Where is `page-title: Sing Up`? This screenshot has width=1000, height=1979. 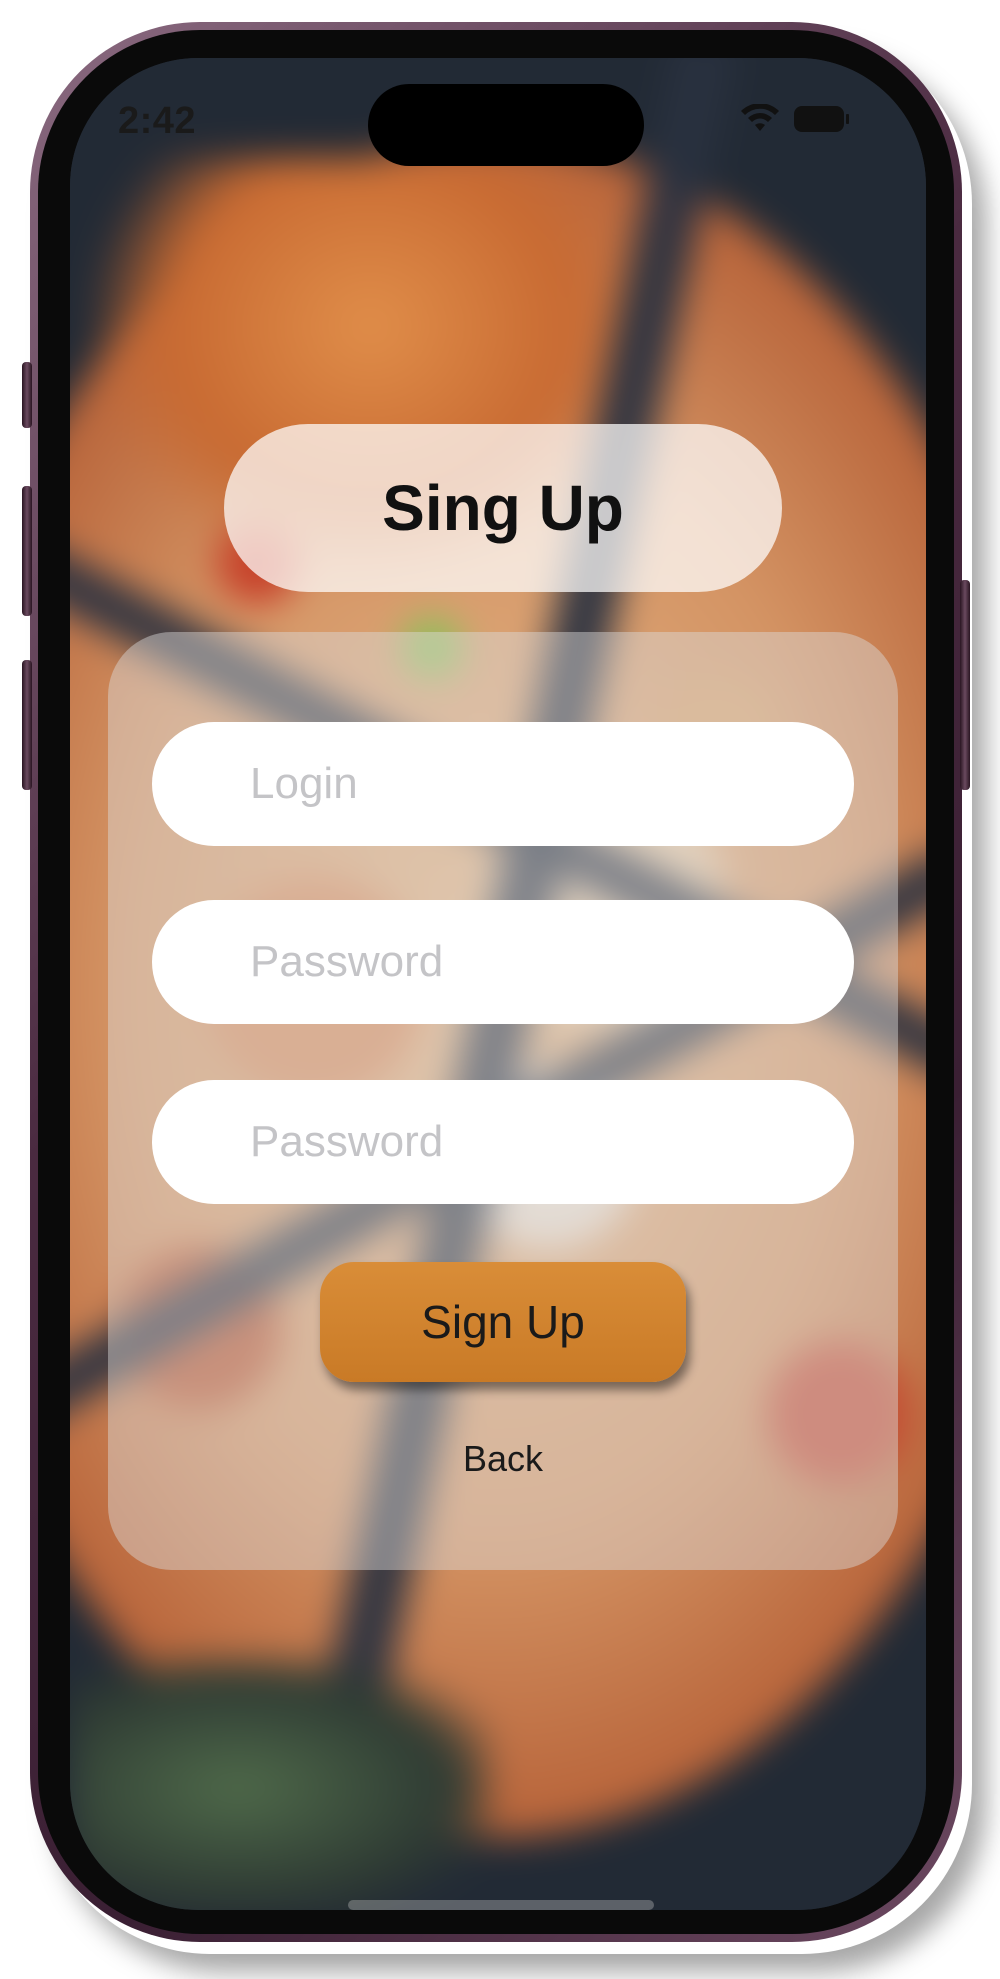
page-title: Sing Up is located at coordinates (503, 508).